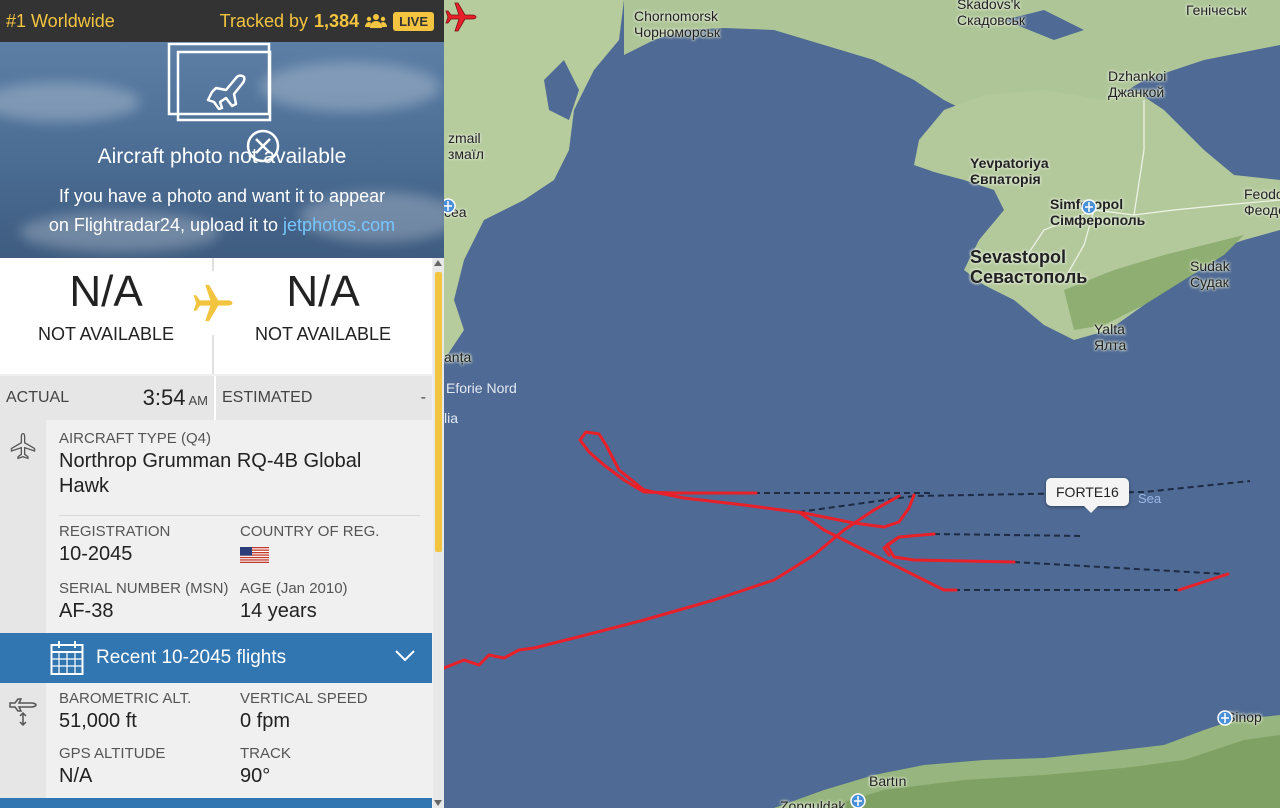 This screenshot has height=808, width=1280. Describe the element at coordinates (265, 721) in the screenshot. I see `vertical-speed-value: 0 fpm` at that location.